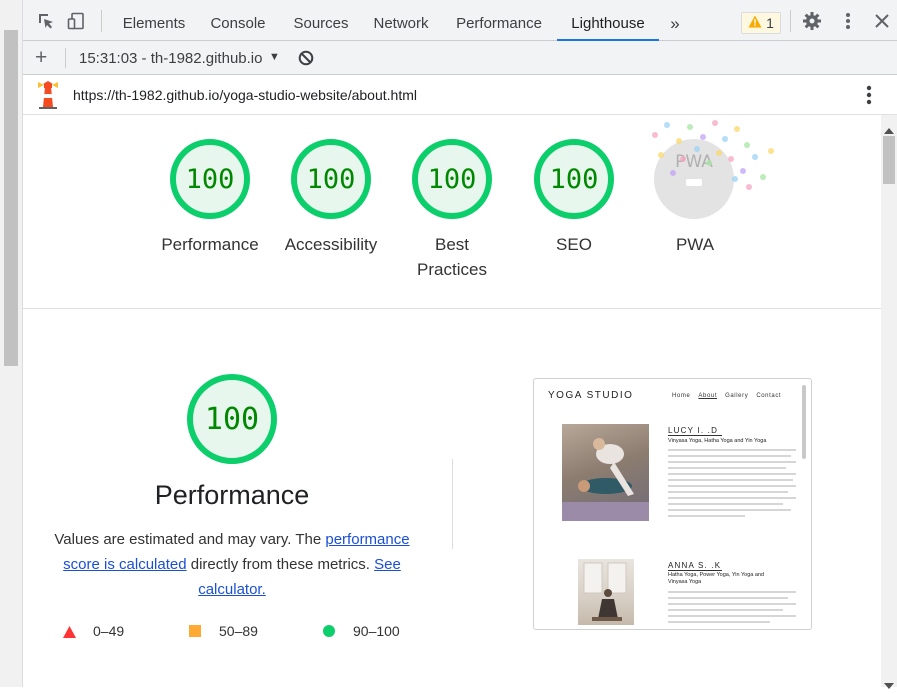  What do you see at coordinates (889, 401) in the screenshot?
I see `report-scrollbar` at bounding box center [889, 401].